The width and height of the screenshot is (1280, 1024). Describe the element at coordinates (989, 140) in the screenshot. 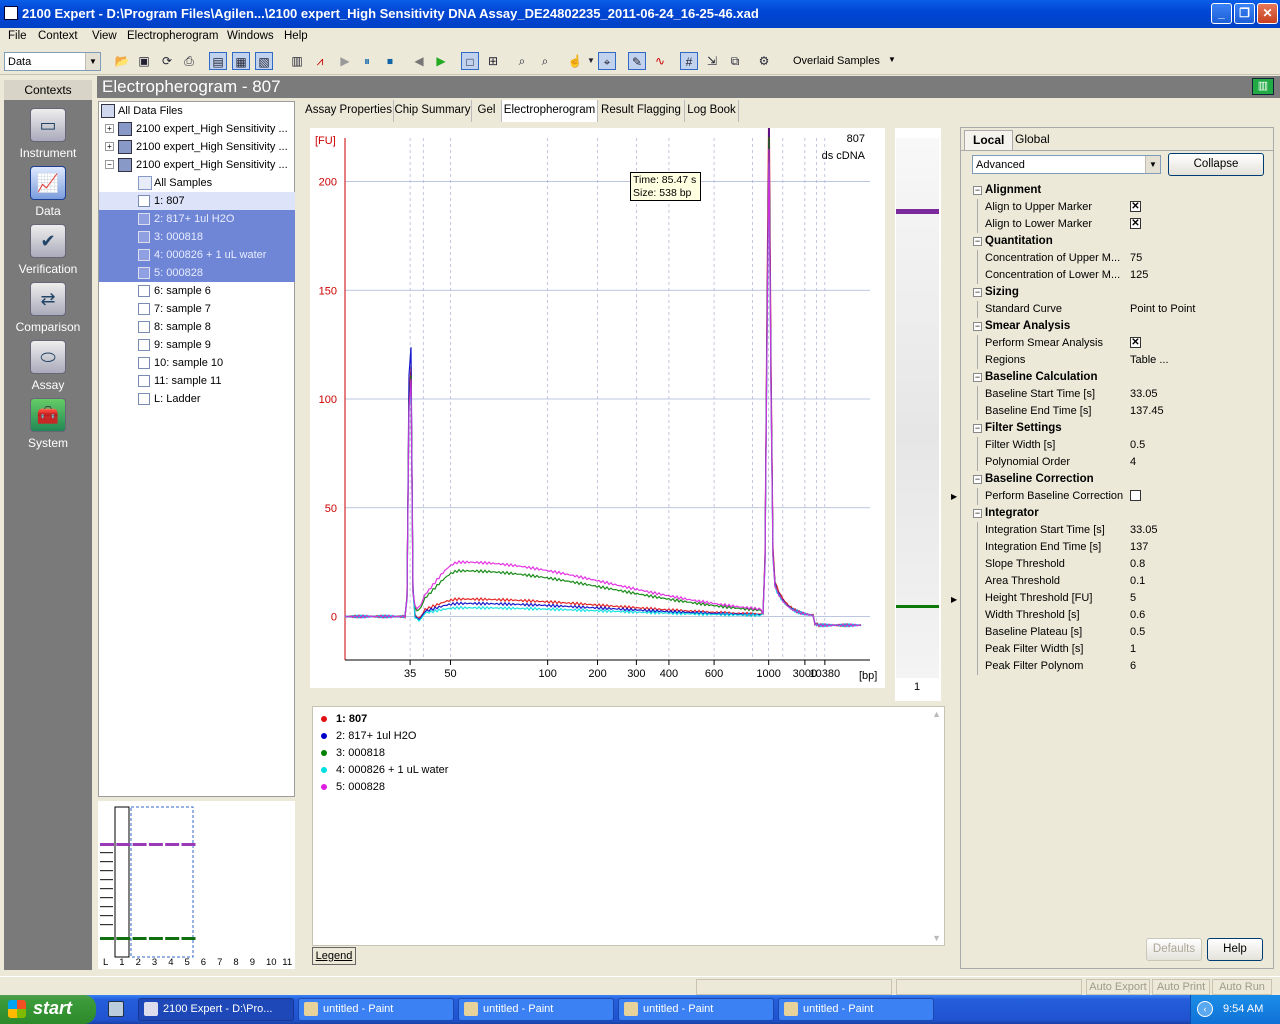

I see `tab-local: Local` at that location.